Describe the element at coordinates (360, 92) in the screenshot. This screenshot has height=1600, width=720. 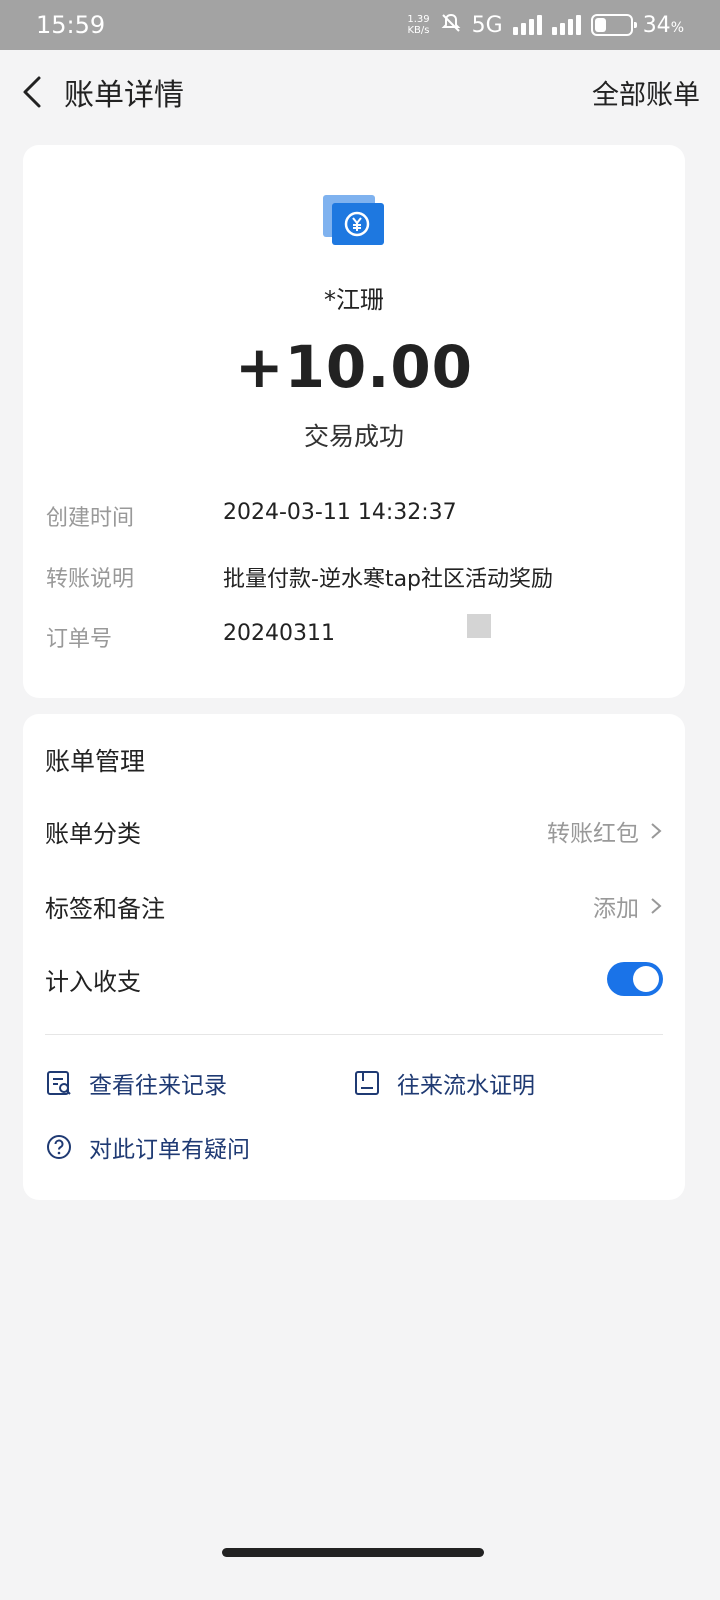
I see `nav-bar: 账单详情 全部账单` at that location.